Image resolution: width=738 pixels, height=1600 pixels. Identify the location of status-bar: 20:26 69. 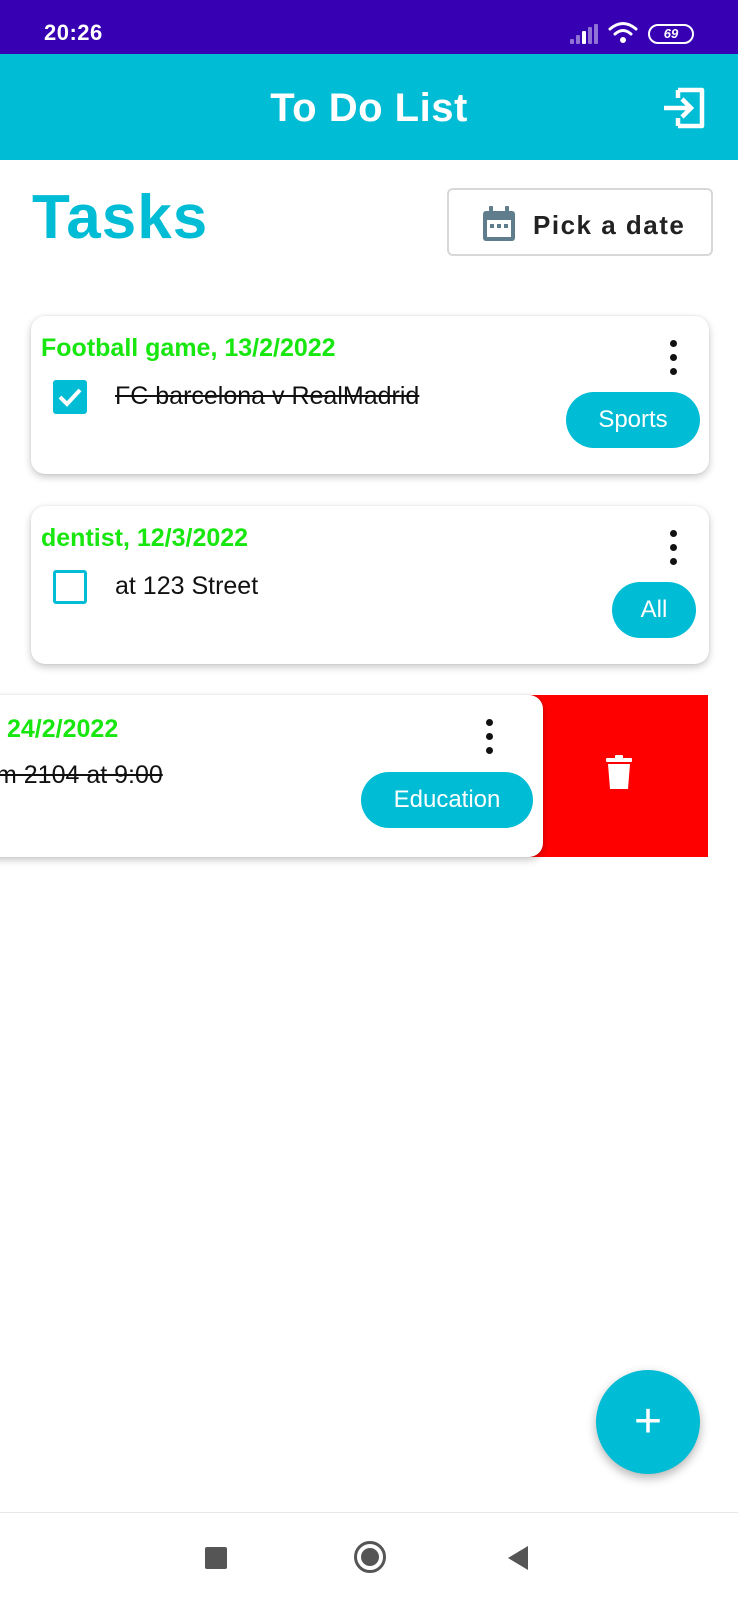
(369, 27).